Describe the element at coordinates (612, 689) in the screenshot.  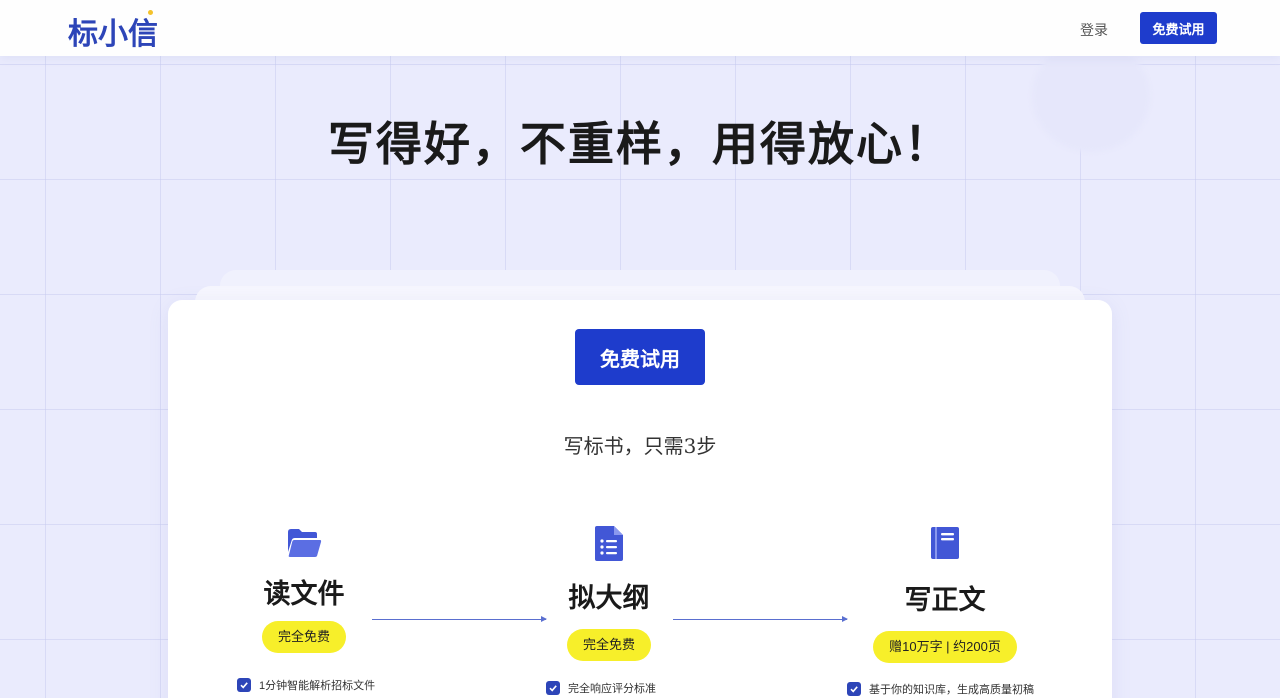
I see `feature-text: 完全响应评分标准` at that location.